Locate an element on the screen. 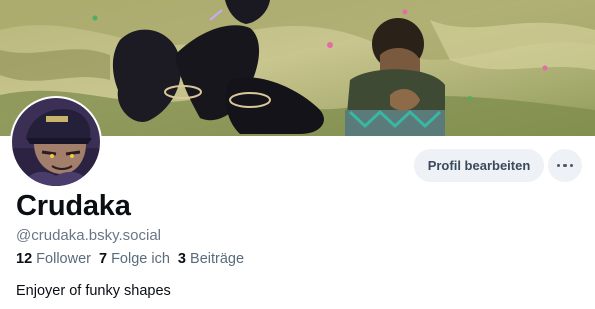  posts-count: 3 is located at coordinates (181, 259).